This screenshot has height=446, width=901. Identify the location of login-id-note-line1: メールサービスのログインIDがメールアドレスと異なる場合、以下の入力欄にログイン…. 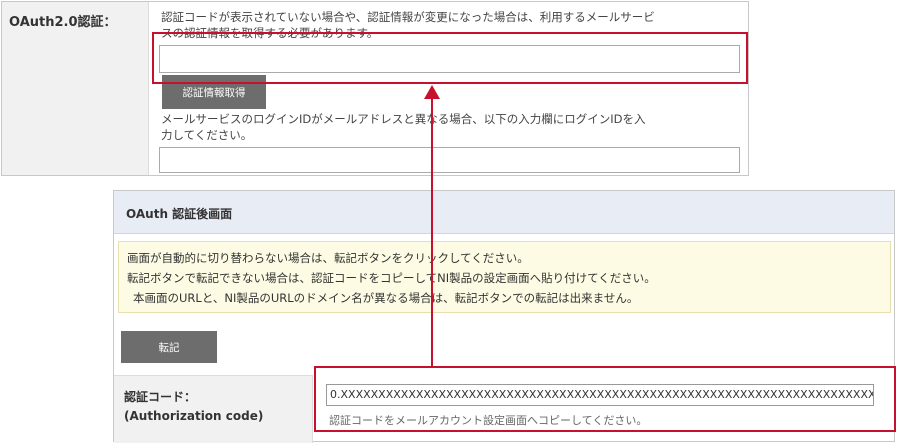
(403, 119).